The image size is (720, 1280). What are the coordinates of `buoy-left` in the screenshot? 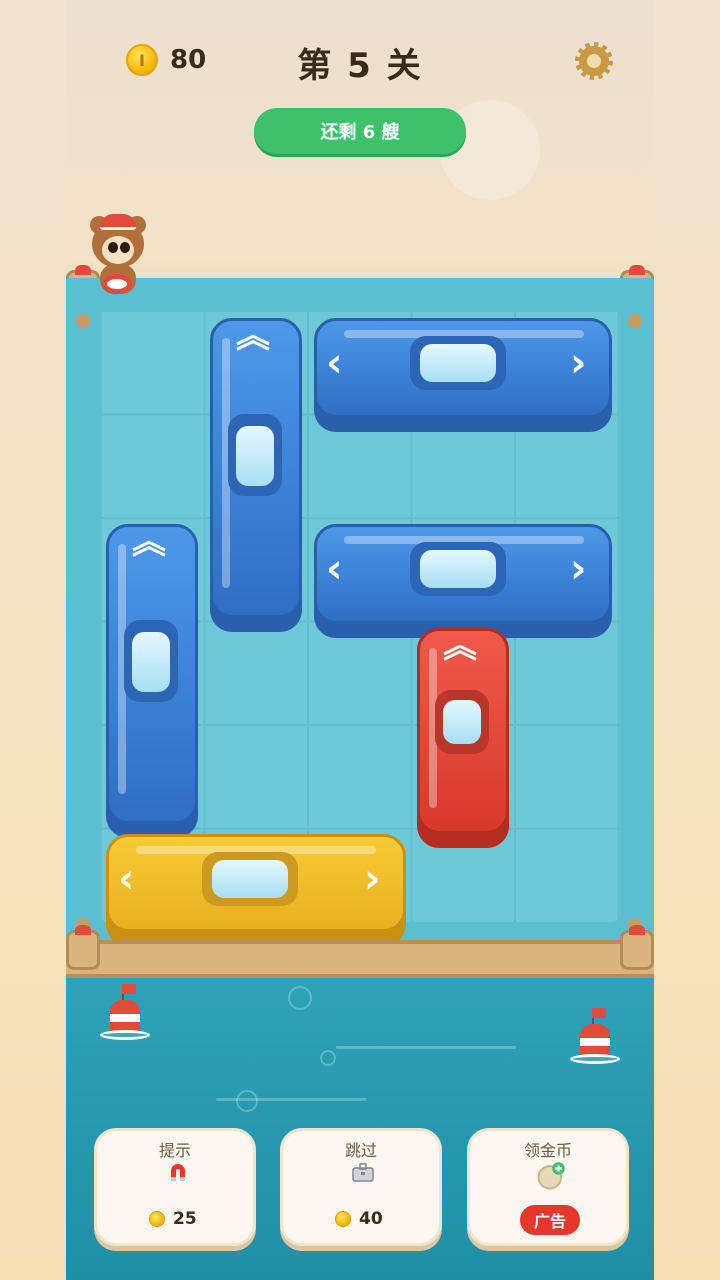 It's located at (125, 1014).